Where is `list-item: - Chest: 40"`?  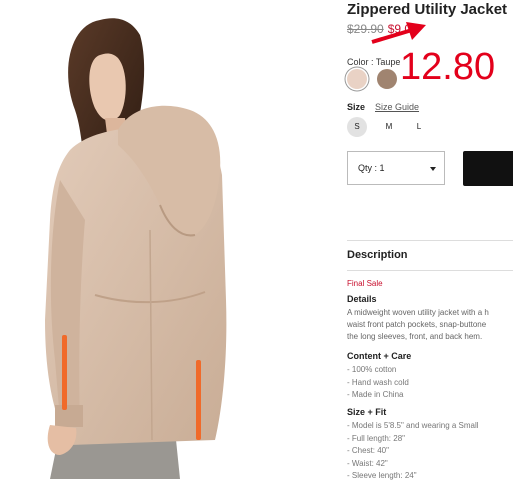 list-item: - Chest: 40" is located at coordinates (368, 450).